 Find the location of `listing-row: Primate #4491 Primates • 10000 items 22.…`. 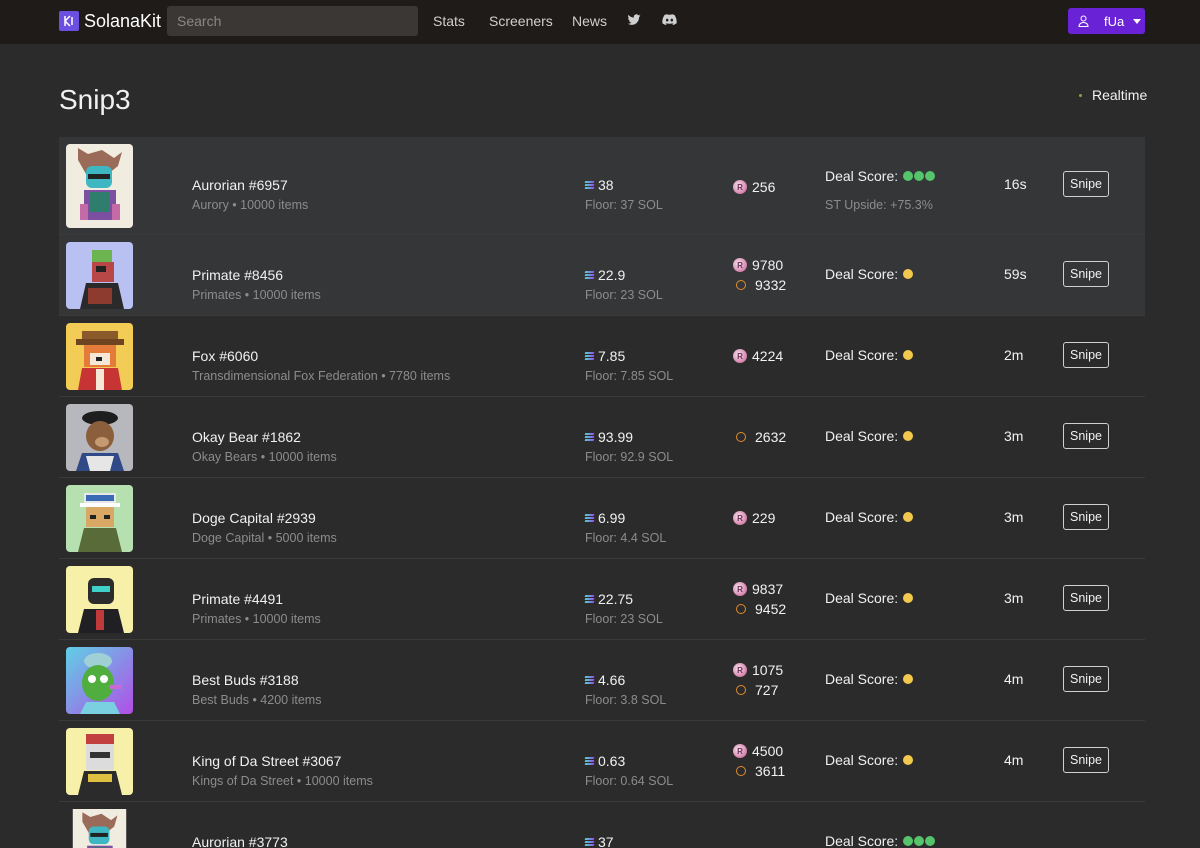

listing-row: Primate #4491 Primates • 10000 items 22.… is located at coordinates (602, 599).